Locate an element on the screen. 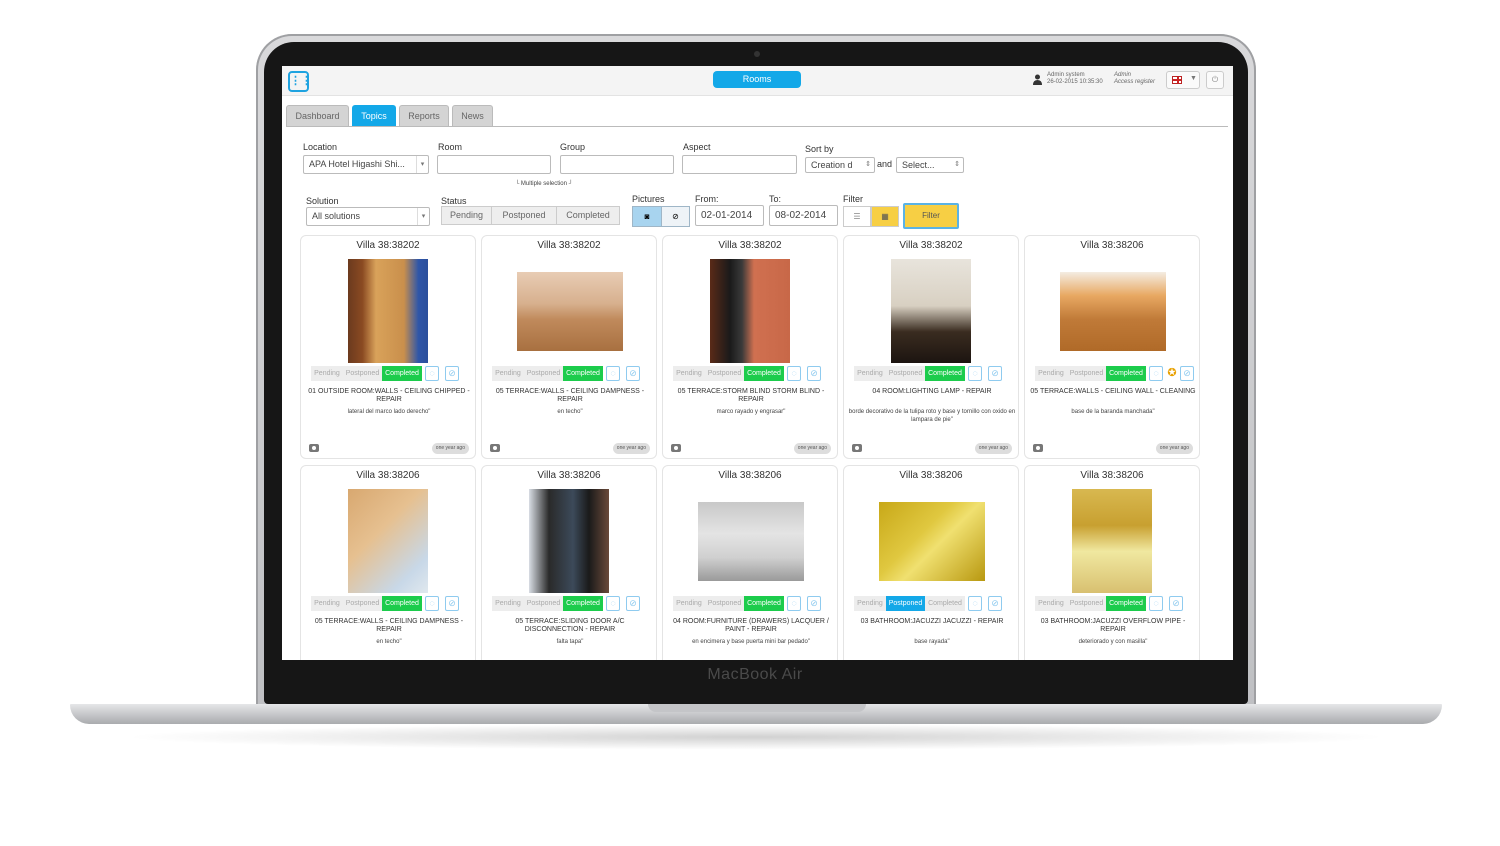 This screenshot has height=846, width=1500. location-select: APA Hotel Higashi Shi... ▾ is located at coordinates (366, 164).